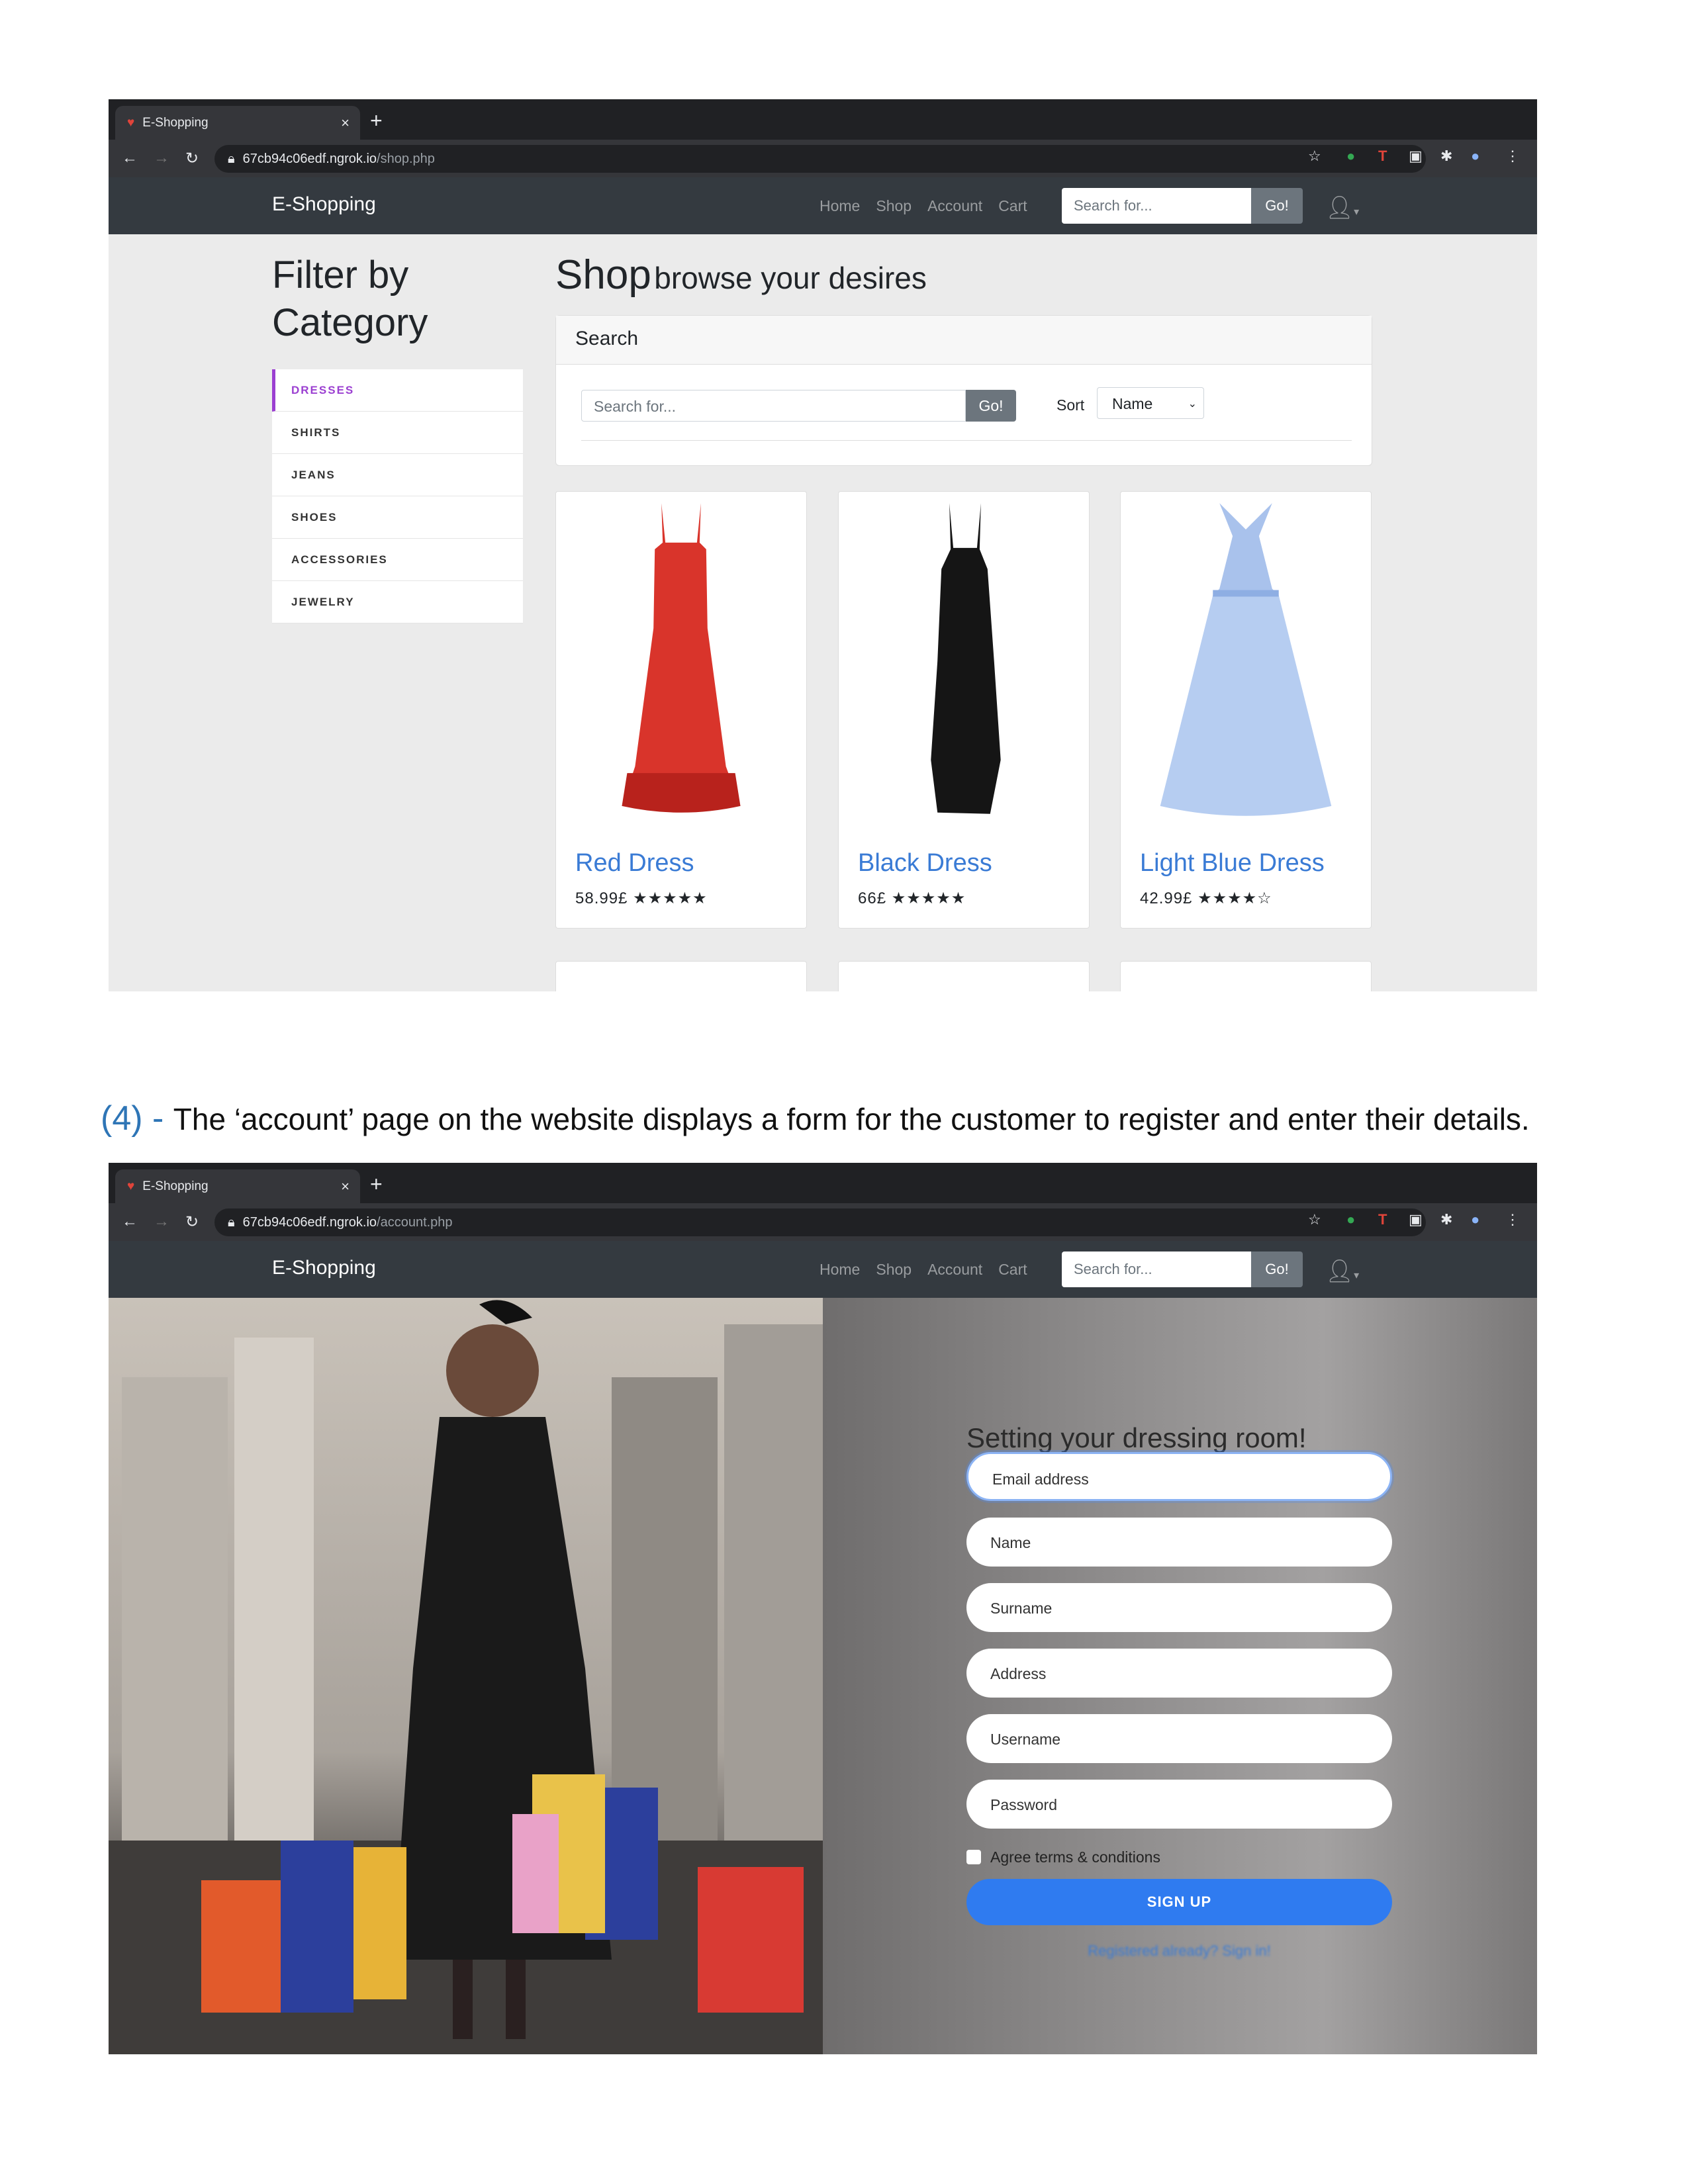 The image size is (1688, 2184). What do you see at coordinates (1179, 1738) in the screenshot?
I see `username-field: Username` at bounding box center [1179, 1738].